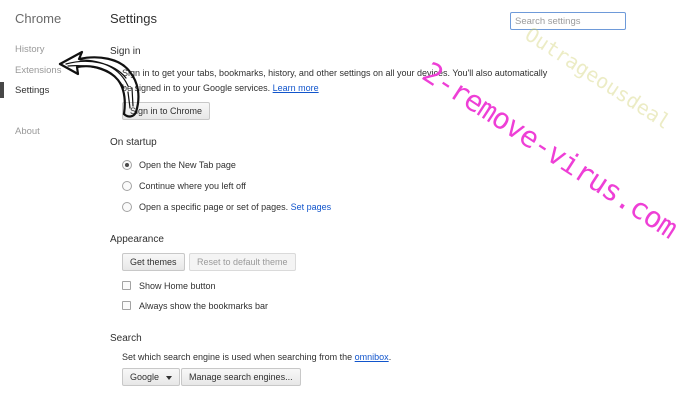  What do you see at coordinates (30, 49) in the screenshot?
I see `sidebar-item-history: History` at bounding box center [30, 49].